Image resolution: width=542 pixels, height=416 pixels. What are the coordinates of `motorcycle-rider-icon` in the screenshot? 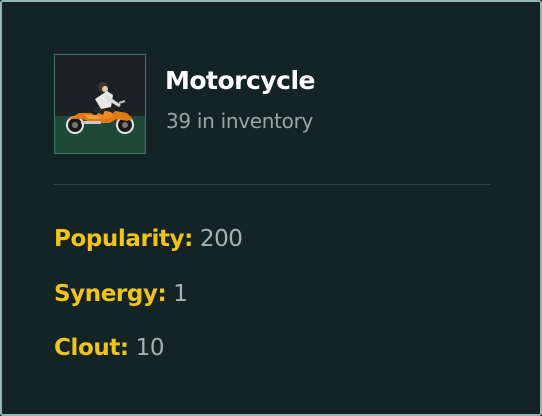 It's located at (100, 108).